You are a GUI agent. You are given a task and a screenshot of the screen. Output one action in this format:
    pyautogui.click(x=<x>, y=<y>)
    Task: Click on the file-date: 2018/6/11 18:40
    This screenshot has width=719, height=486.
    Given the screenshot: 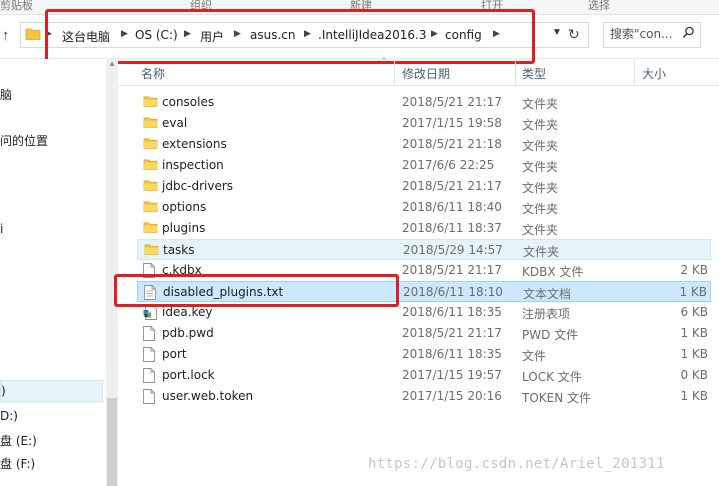 What is the action you would take?
    pyautogui.click(x=452, y=207)
    